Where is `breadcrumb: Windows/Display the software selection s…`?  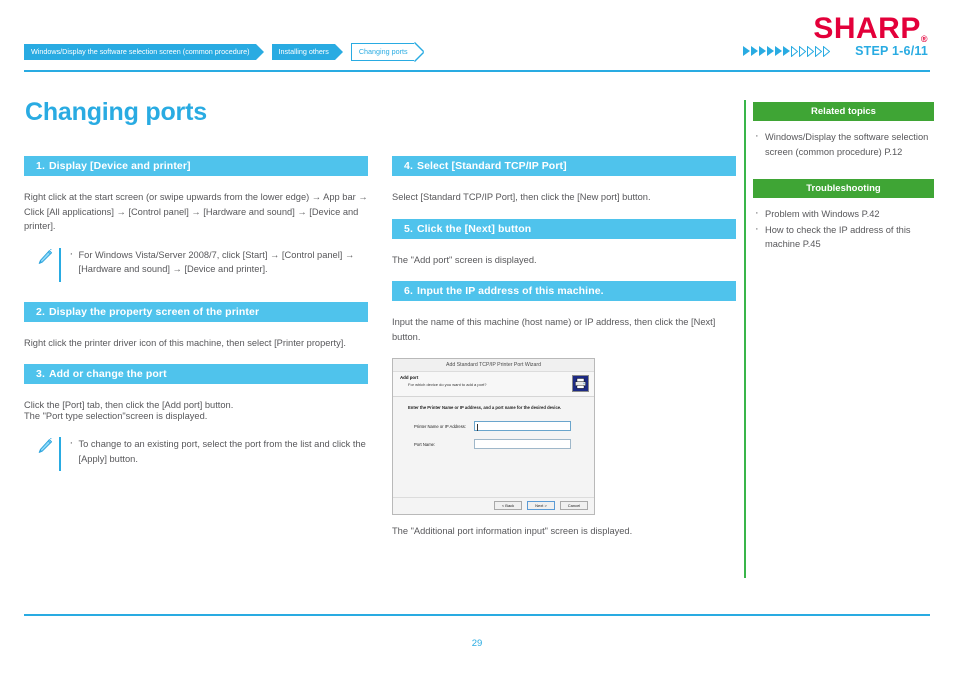
breadcrumb: Windows/Display the software selection s… is located at coordinates (227, 52).